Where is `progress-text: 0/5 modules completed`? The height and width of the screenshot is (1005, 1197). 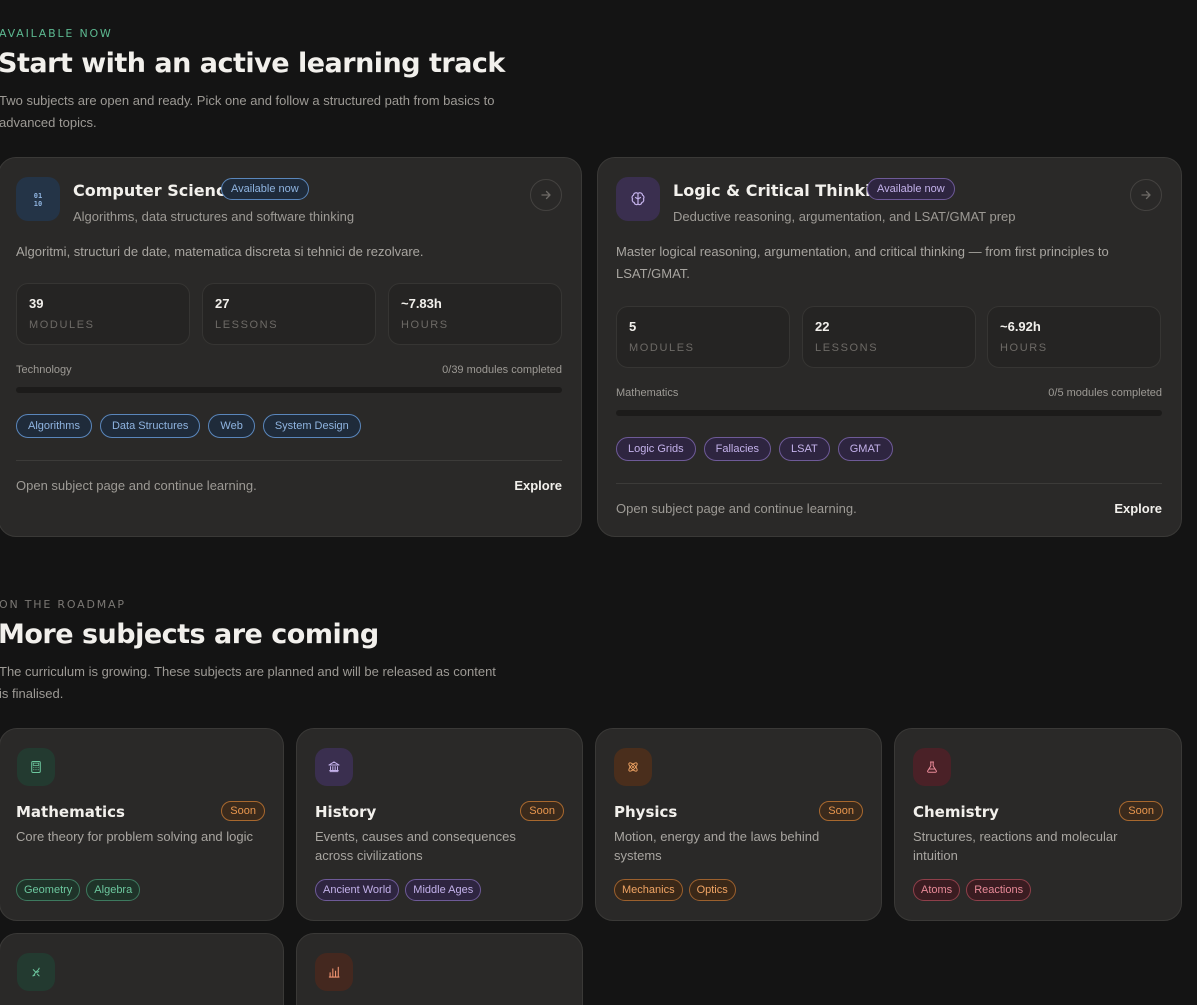
progress-text: 0/5 modules completed is located at coordinates (1105, 393).